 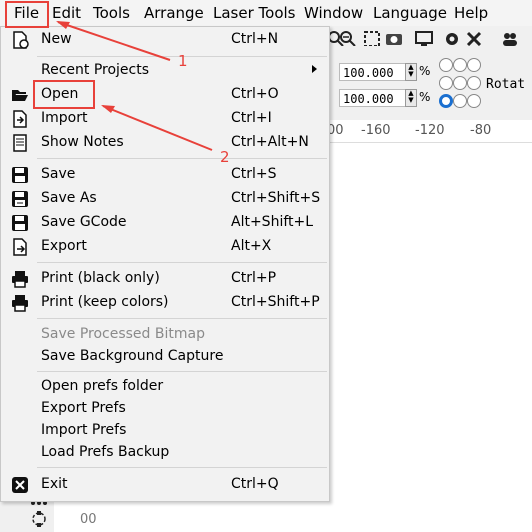 I want to click on annotation-number-2: 2, so click(x=225, y=157).